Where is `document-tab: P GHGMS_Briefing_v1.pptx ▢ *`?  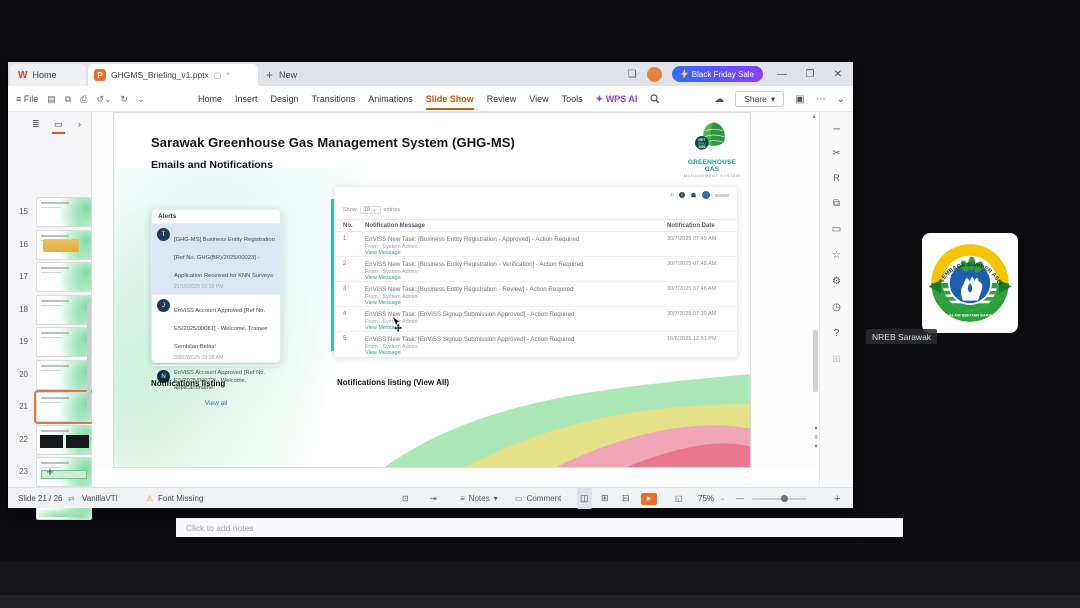
document-tab: P GHGMS_Briefing_v1.pptx ▢ * is located at coordinates (173, 75).